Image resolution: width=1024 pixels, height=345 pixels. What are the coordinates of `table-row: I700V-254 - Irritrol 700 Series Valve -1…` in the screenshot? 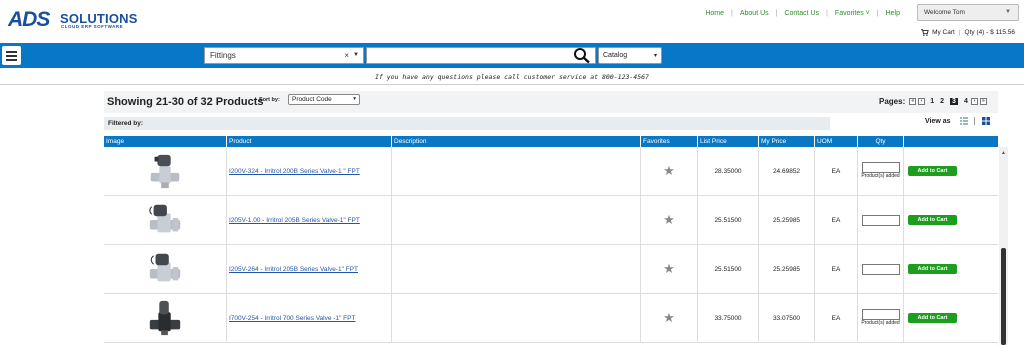 It's located at (551, 318).